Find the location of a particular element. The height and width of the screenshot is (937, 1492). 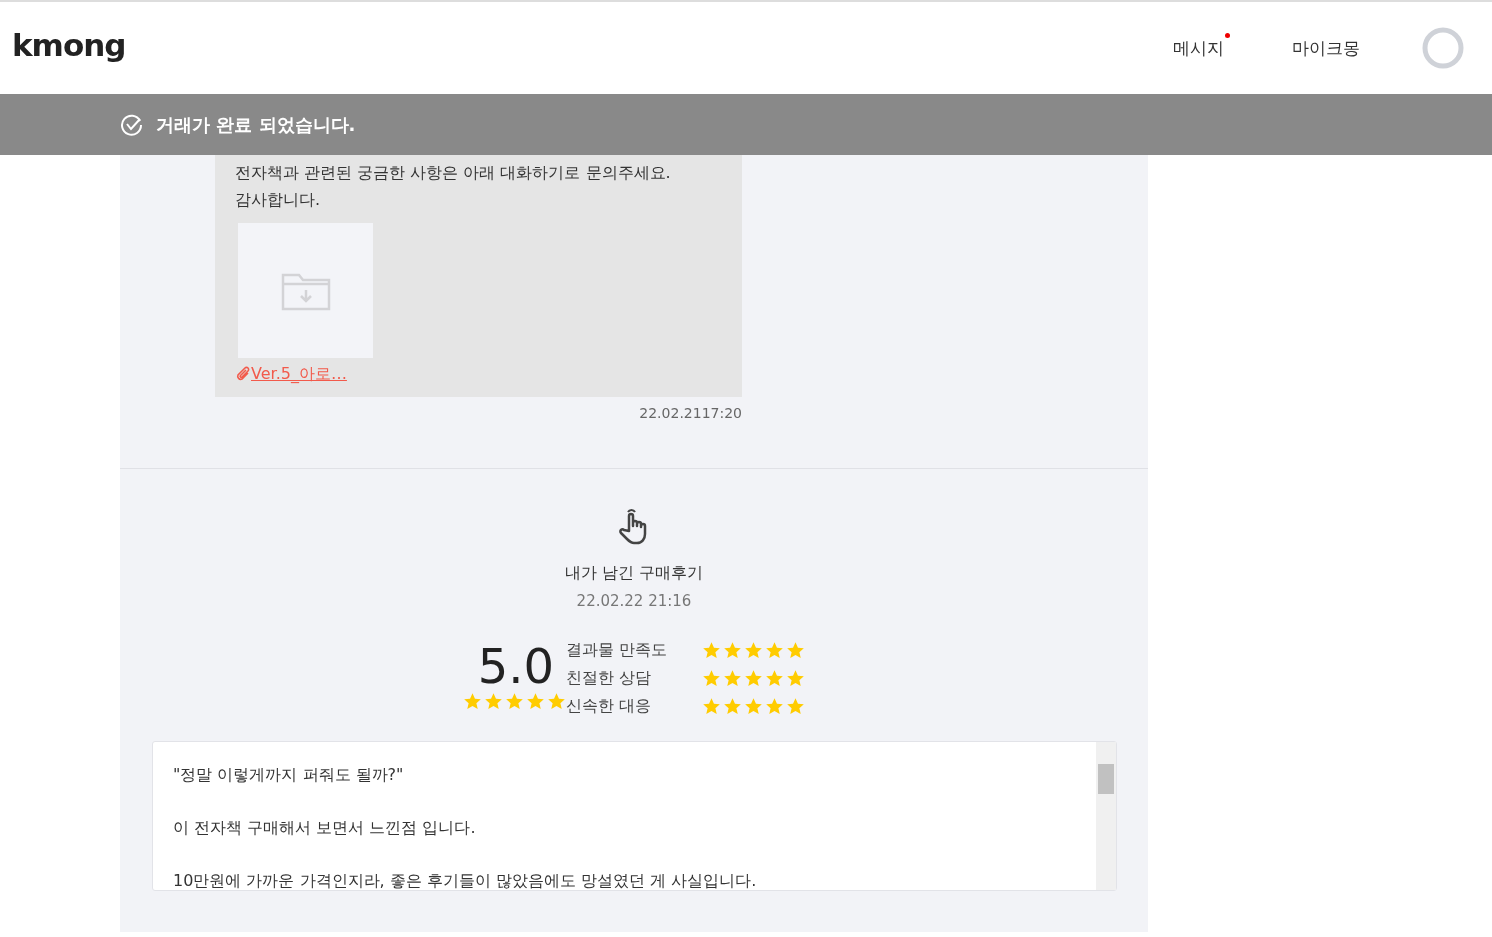

avatar is located at coordinates (1443, 48).